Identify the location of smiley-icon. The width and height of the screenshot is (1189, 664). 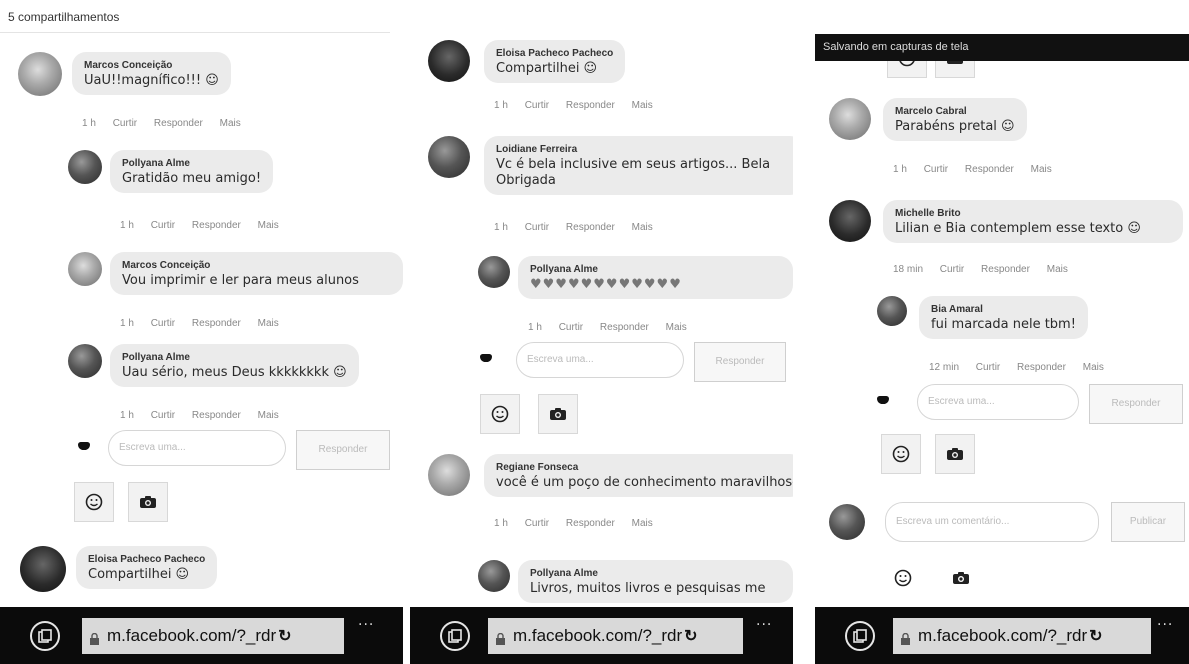
(901, 454).